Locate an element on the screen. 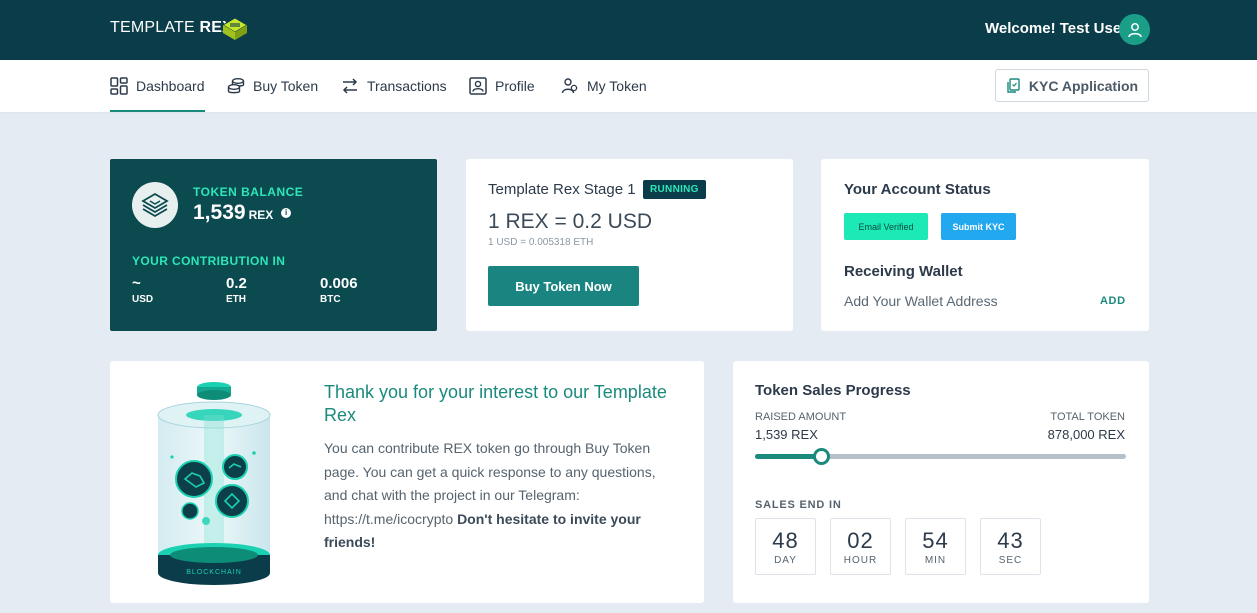 The height and width of the screenshot is (613, 1257). dashboard-icon is located at coordinates (119, 86).